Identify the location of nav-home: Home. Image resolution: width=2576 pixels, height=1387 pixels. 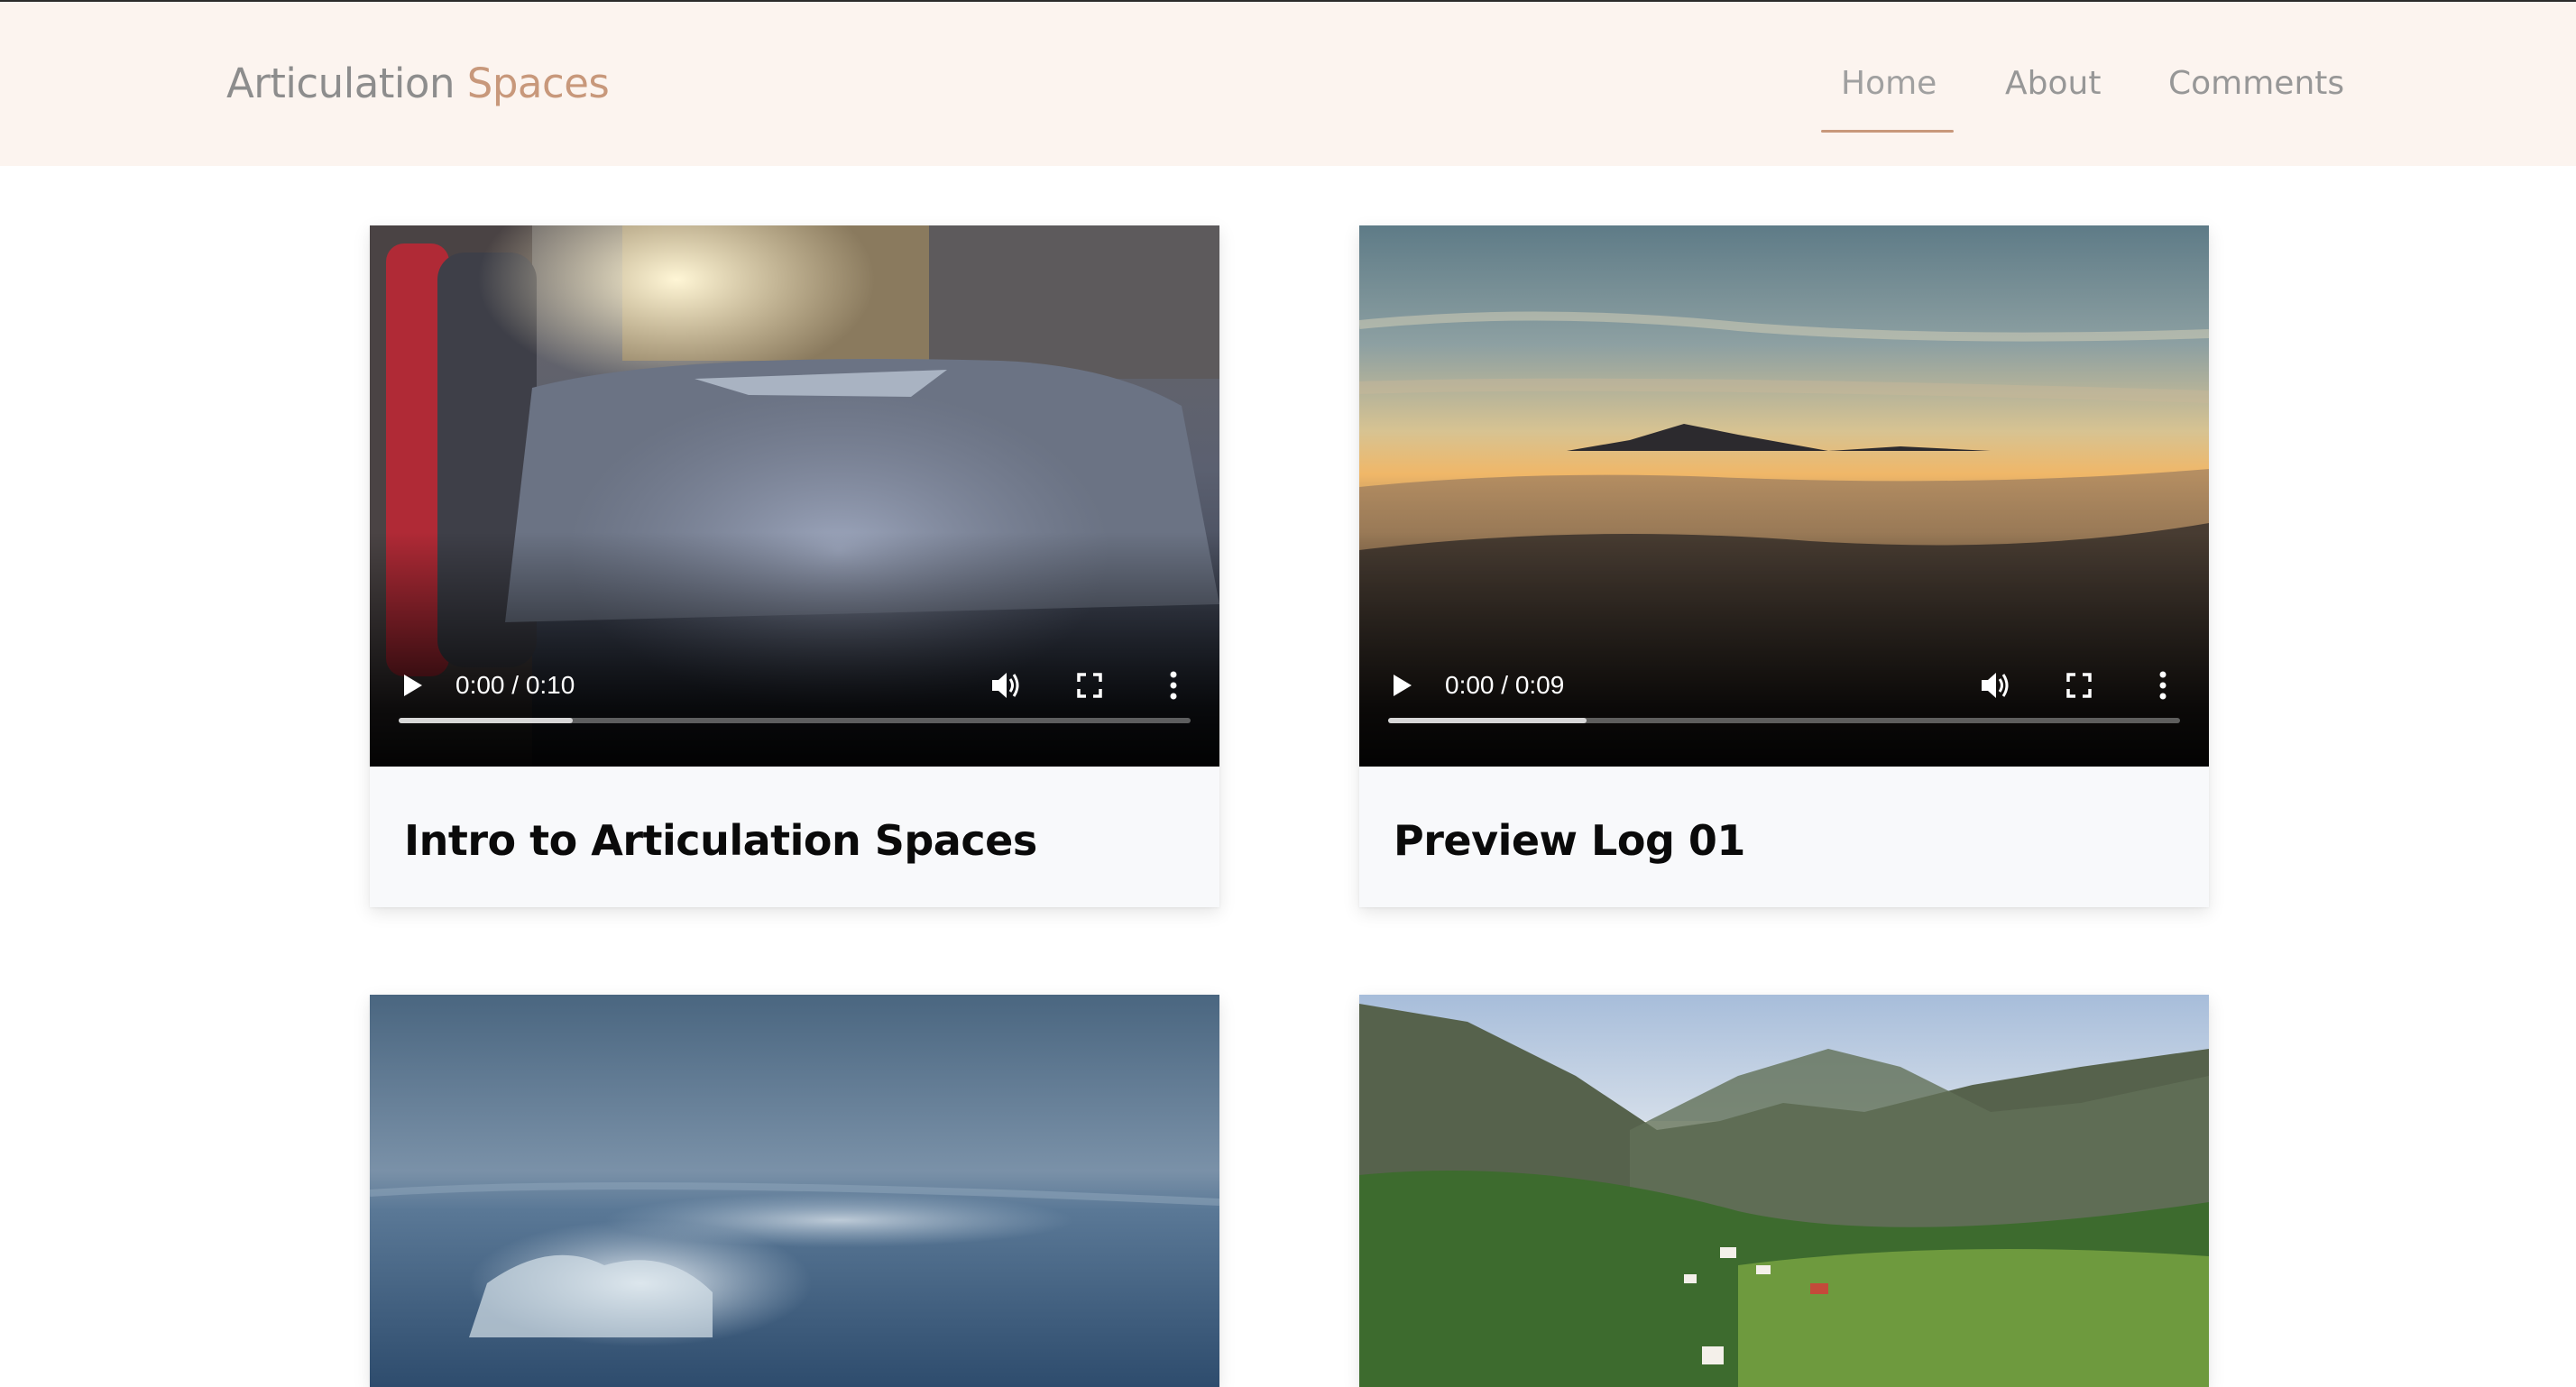
(1889, 84).